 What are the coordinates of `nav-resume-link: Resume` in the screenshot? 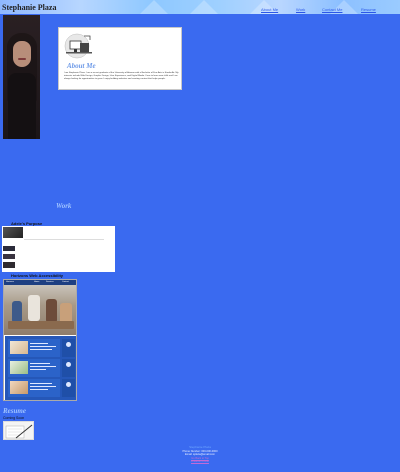 It's located at (368, 9).